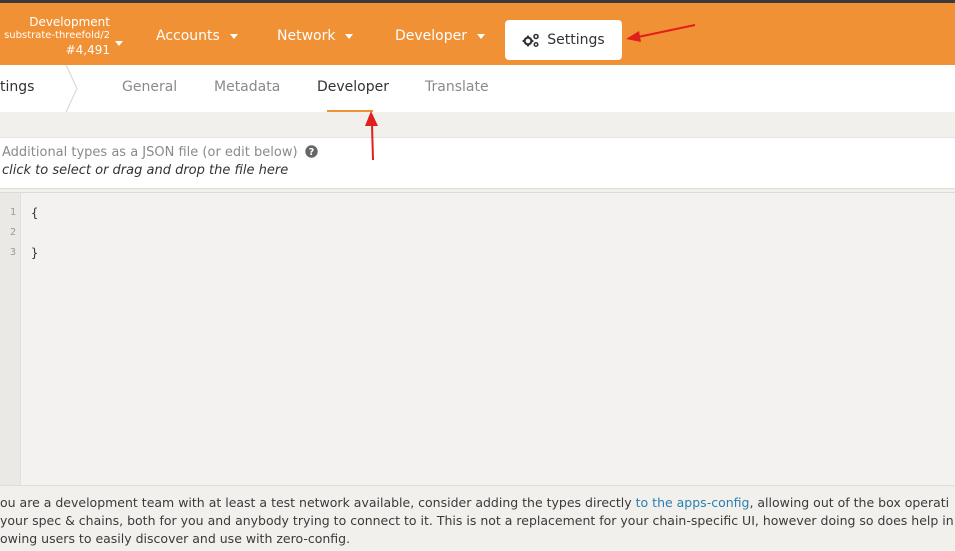 Image resolution: width=955 pixels, height=551 pixels. What do you see at coordinates (12, 232) in the screenshot?
I see `line-number: 2` at bounding box center [12, 232].